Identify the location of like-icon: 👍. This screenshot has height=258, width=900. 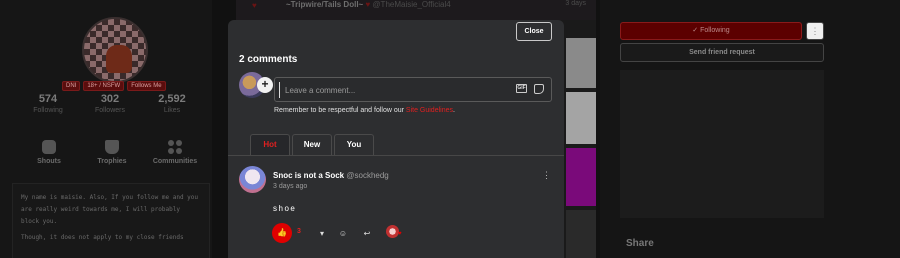
(282, 233).